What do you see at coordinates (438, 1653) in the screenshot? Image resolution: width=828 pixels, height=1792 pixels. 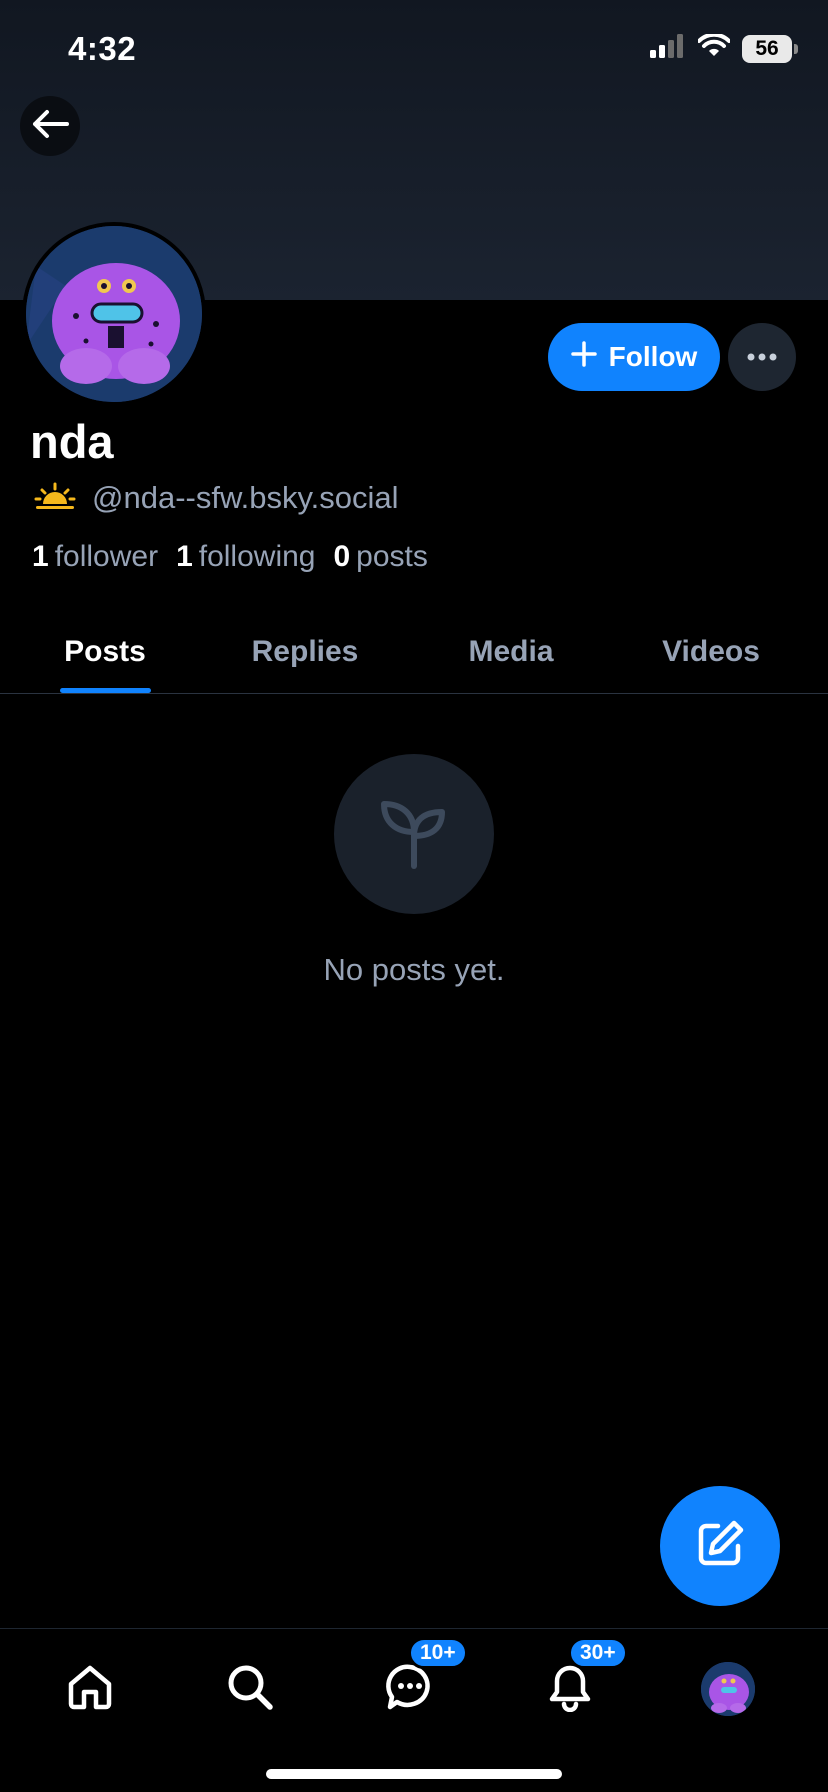 I see `chat-badge: 10+` at bounding box center [438, 1653].